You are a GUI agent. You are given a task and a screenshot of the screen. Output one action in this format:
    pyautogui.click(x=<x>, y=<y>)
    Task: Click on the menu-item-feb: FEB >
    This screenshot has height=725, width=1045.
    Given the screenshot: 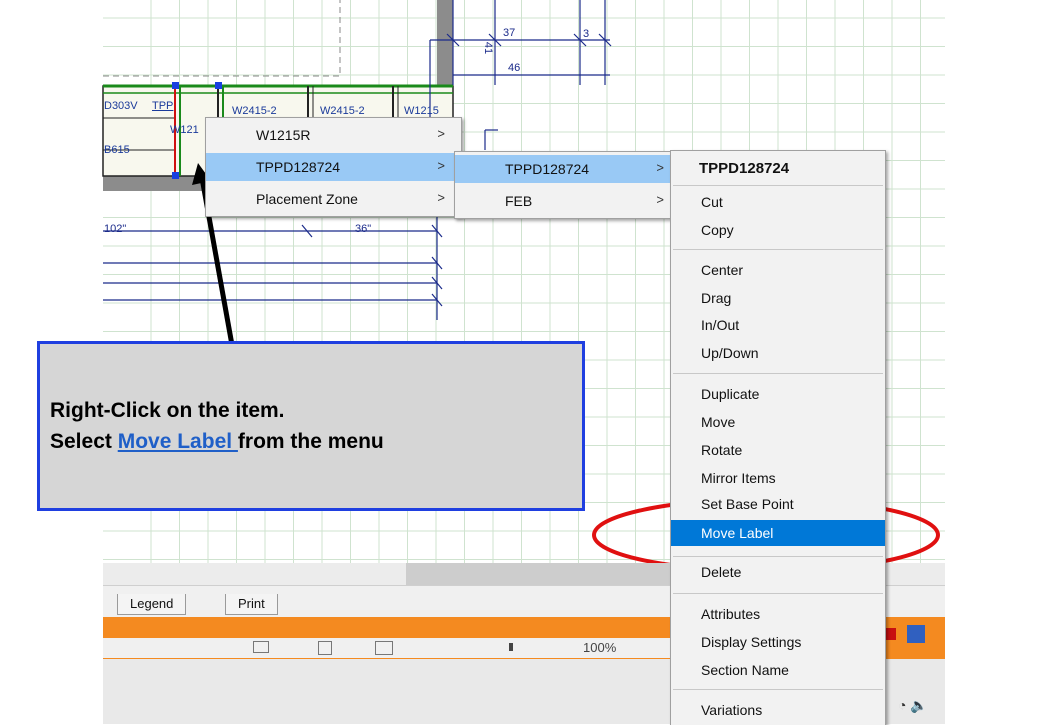 What is the action you would take?
    pyautogui.click(x=567, y=201)
    